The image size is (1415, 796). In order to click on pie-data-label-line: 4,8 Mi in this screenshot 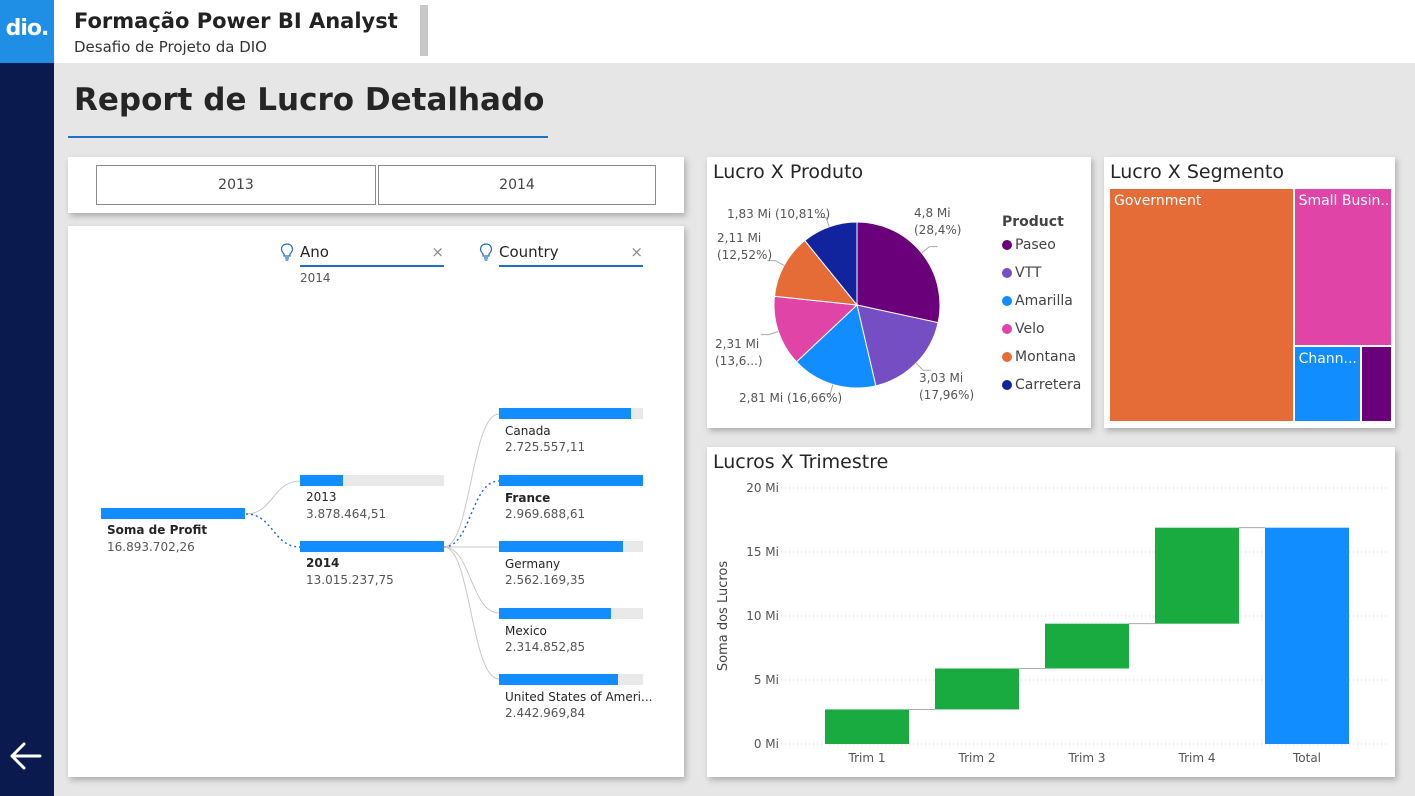, I will do `click(932, 213)`.